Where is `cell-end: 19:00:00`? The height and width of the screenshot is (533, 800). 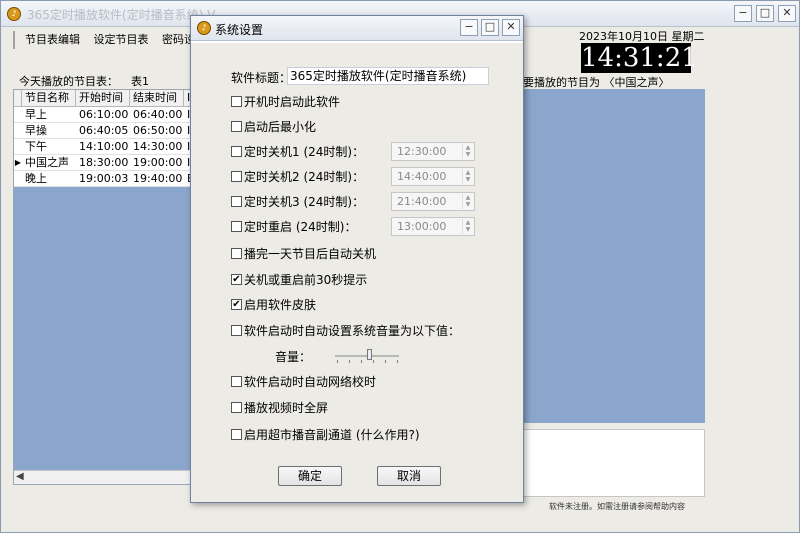
cell-end: 19:00:00 is located at coordinates (158, 162).